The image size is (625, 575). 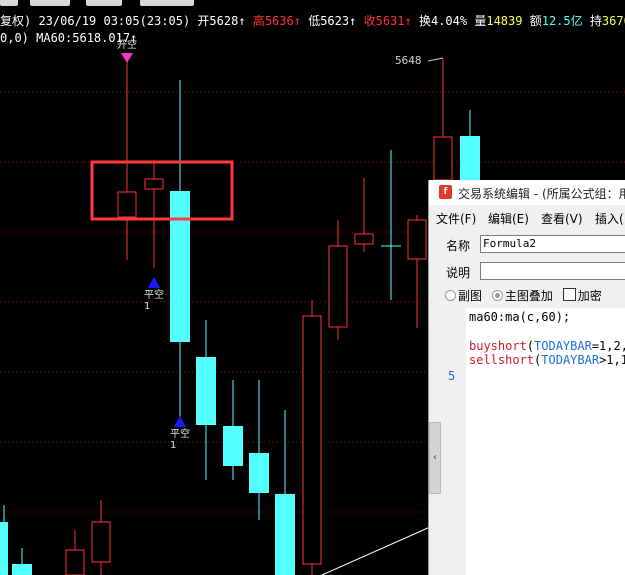 I want to click on dialog-title-bar: f 交易系统编辑 - (所属公式组：用, so click(x=527, y=192).